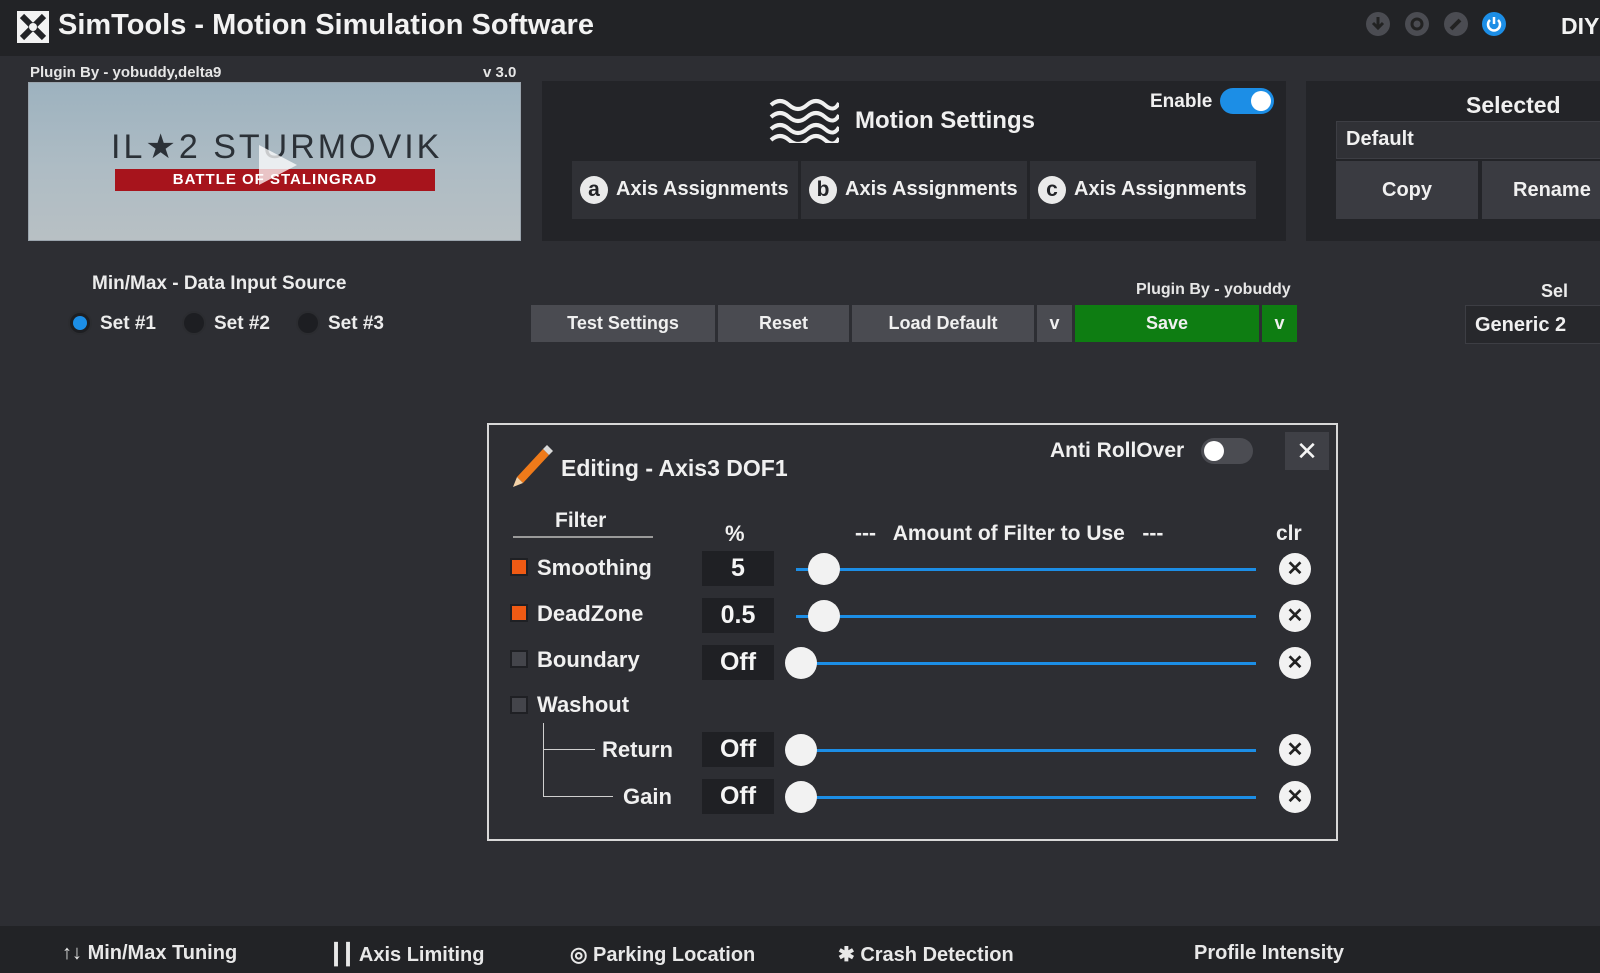 Image resolution: width=1600 pixels, height=973 pixels. What do you see at coordinates (1167, 323) in the screenshot?
I see `save-button: Save` at bounding box center [1167, 323].